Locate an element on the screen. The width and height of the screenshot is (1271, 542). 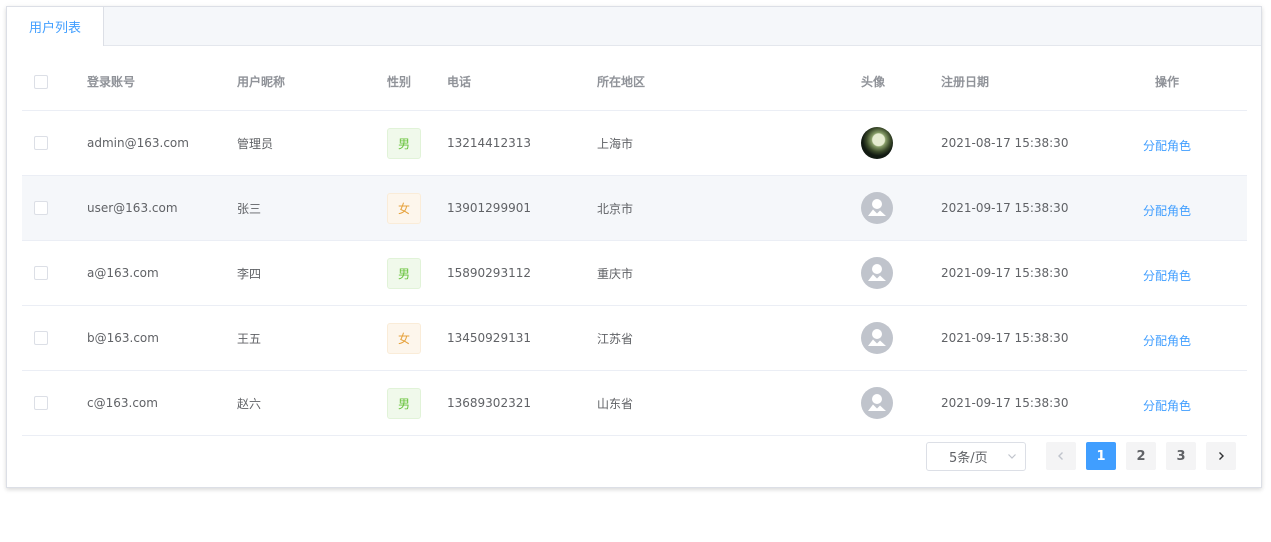
header-operations: 操作 is located at coordinates (1166, 82).